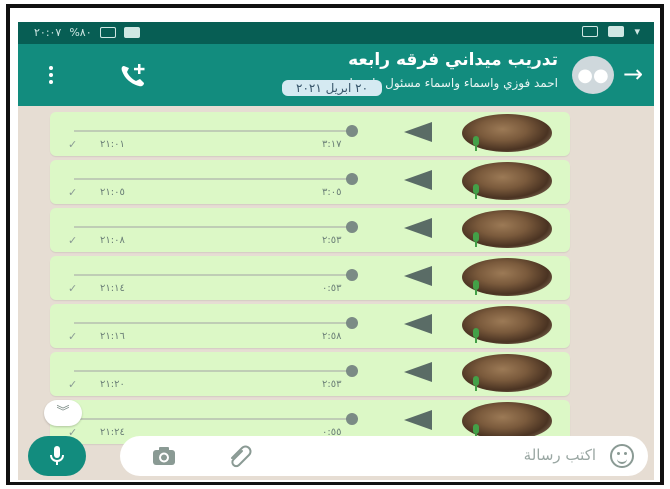 The image size is (670, 489). What do you see at coordinates (310, 230) in the screenshot?
I see `voice-message: ٢:٥٣ ٢١:٠٨ ✓` at bounding box center [310, 230].